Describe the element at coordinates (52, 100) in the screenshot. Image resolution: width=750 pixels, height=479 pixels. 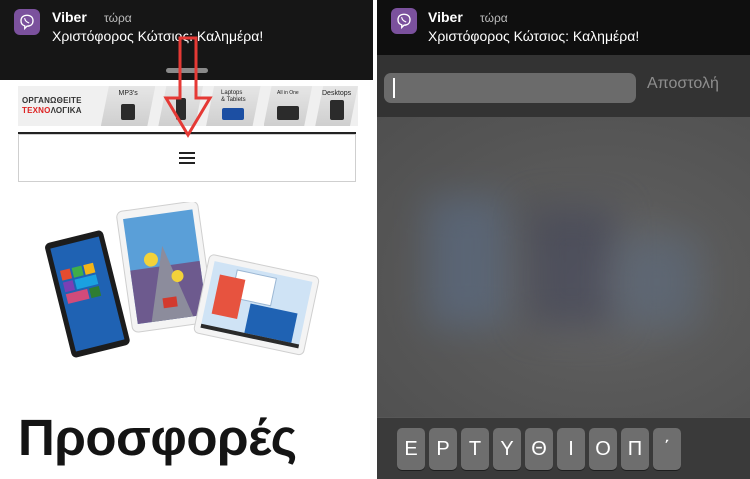
I see `logo-line-1: ΟΡΓΑΝΩΘΕΙΤΕ` at that location.